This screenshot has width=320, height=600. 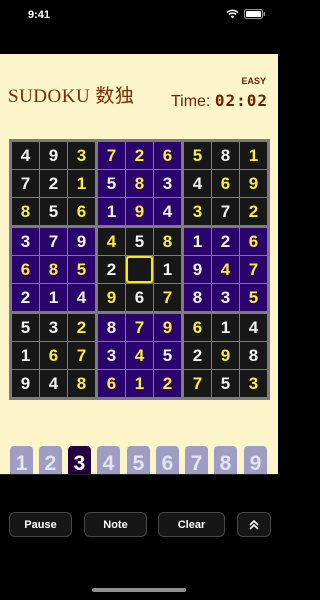 I want to click on timer: Time: 02:02, so click(x=219, y=101).